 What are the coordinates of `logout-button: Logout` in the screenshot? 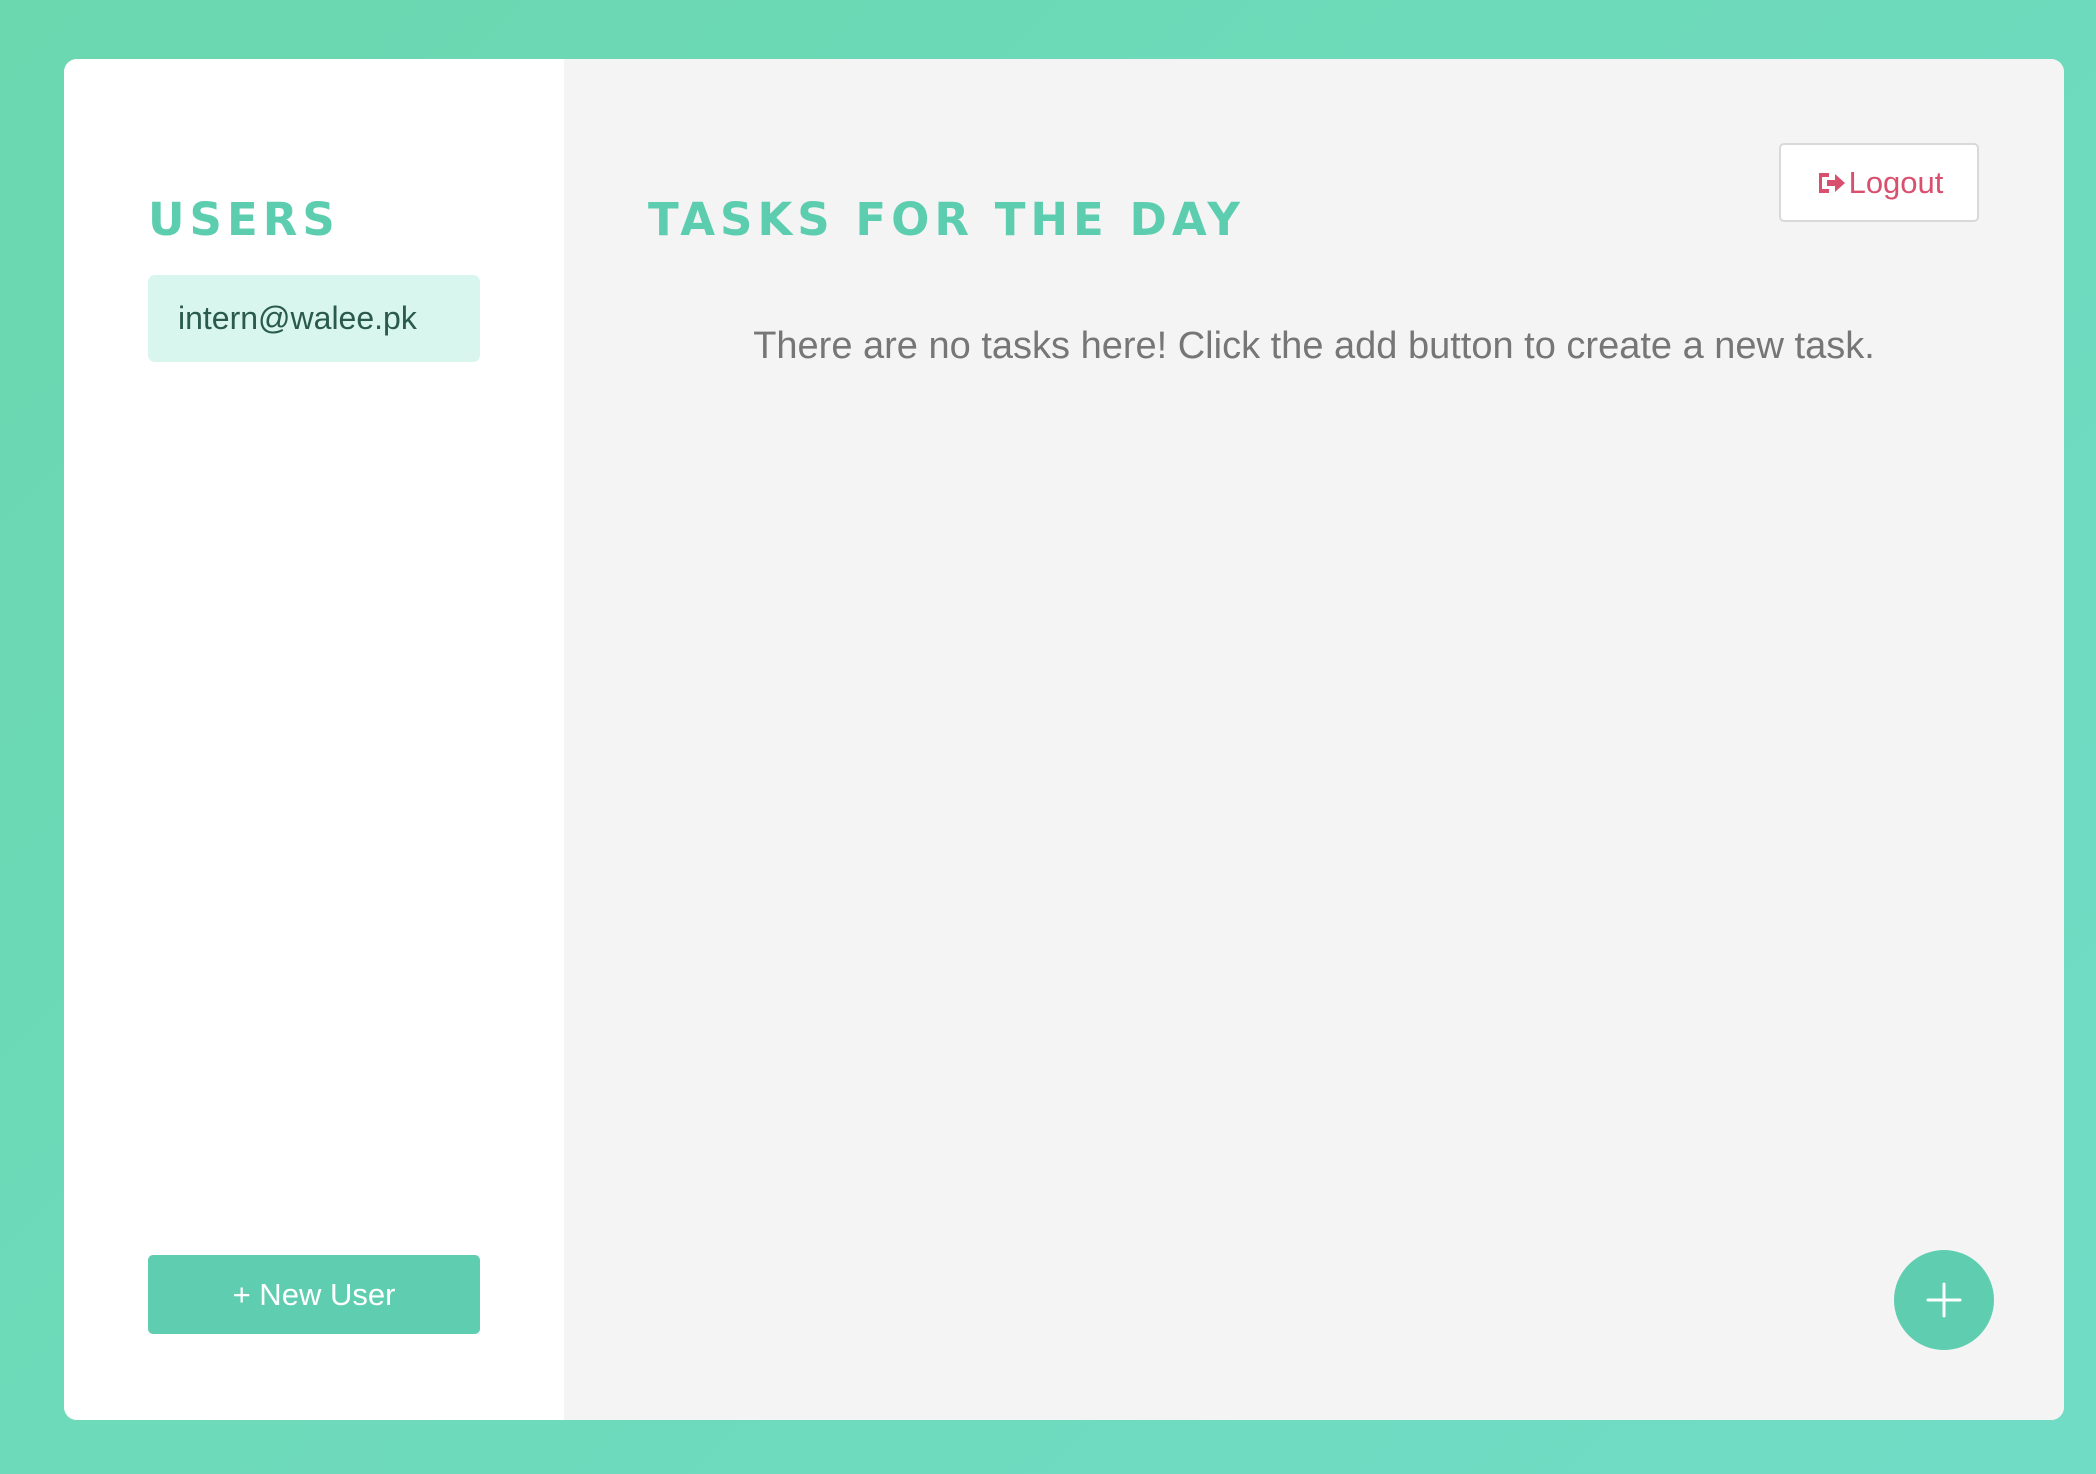 It's located at (1879, 182).